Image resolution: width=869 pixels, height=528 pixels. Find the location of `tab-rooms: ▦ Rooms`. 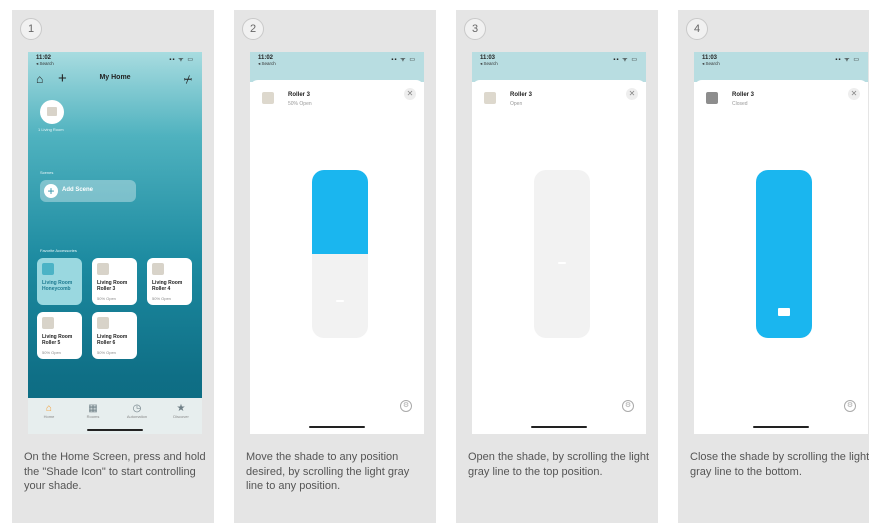

tab-rooms: ▦ Rooms is located at coordinates (93, 411).